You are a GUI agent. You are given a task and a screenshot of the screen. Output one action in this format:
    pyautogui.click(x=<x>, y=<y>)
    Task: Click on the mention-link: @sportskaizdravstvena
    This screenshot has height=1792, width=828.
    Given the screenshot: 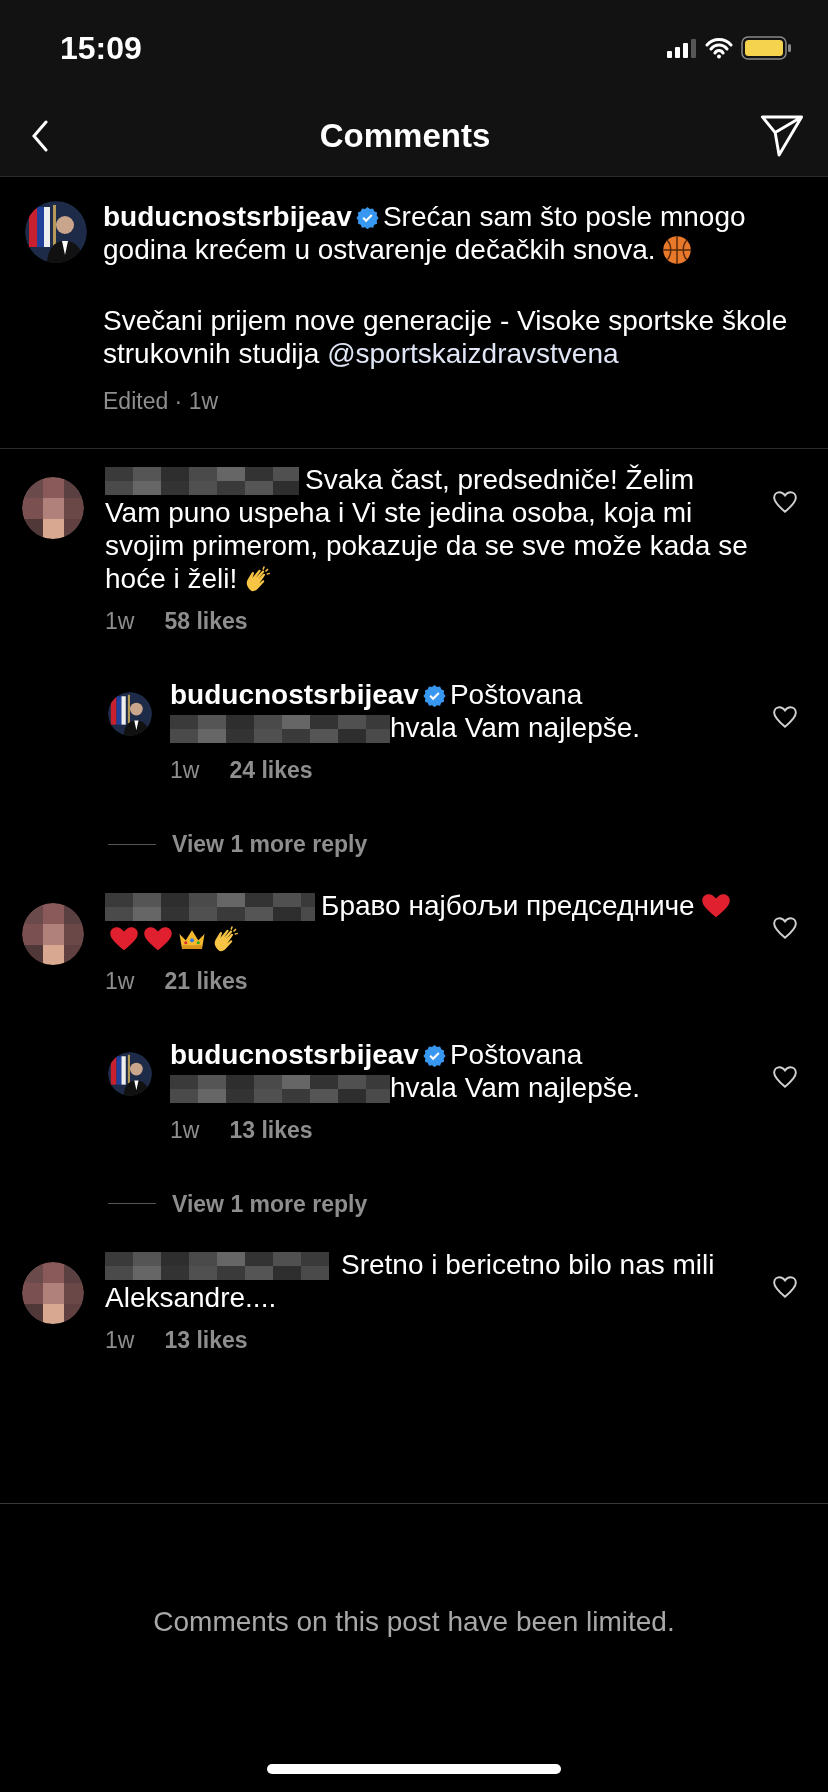 What is the action you would take?
    pyautogui.click(x=473, y=353)
    